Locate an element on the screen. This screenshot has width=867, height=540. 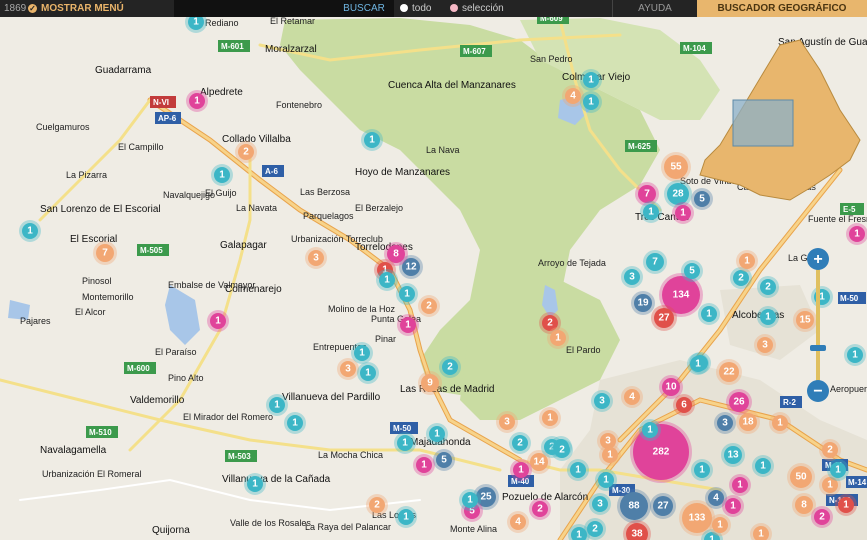
cluster-count: 2 is located at coordinates (540, 509).